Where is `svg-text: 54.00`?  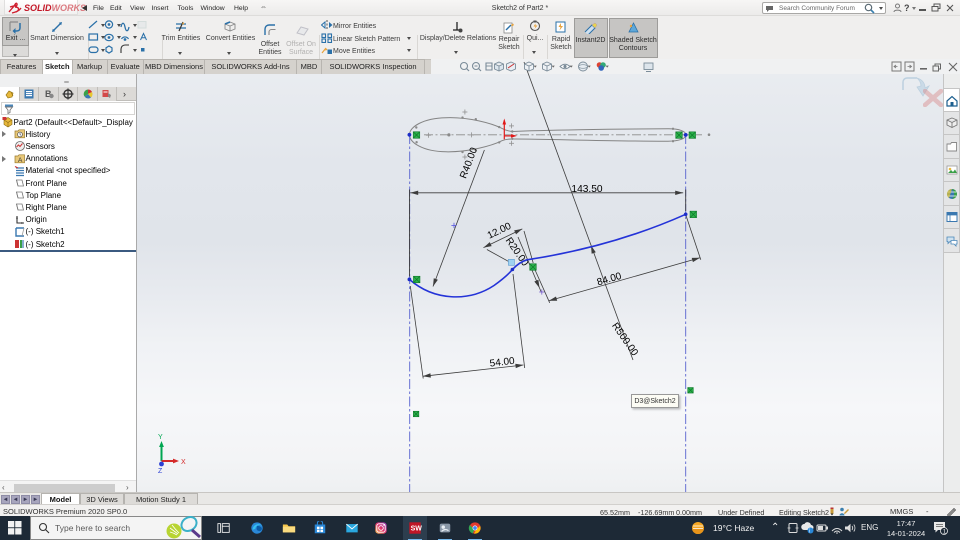 svg-text: 54.00 is located at coordinates (502, 363).